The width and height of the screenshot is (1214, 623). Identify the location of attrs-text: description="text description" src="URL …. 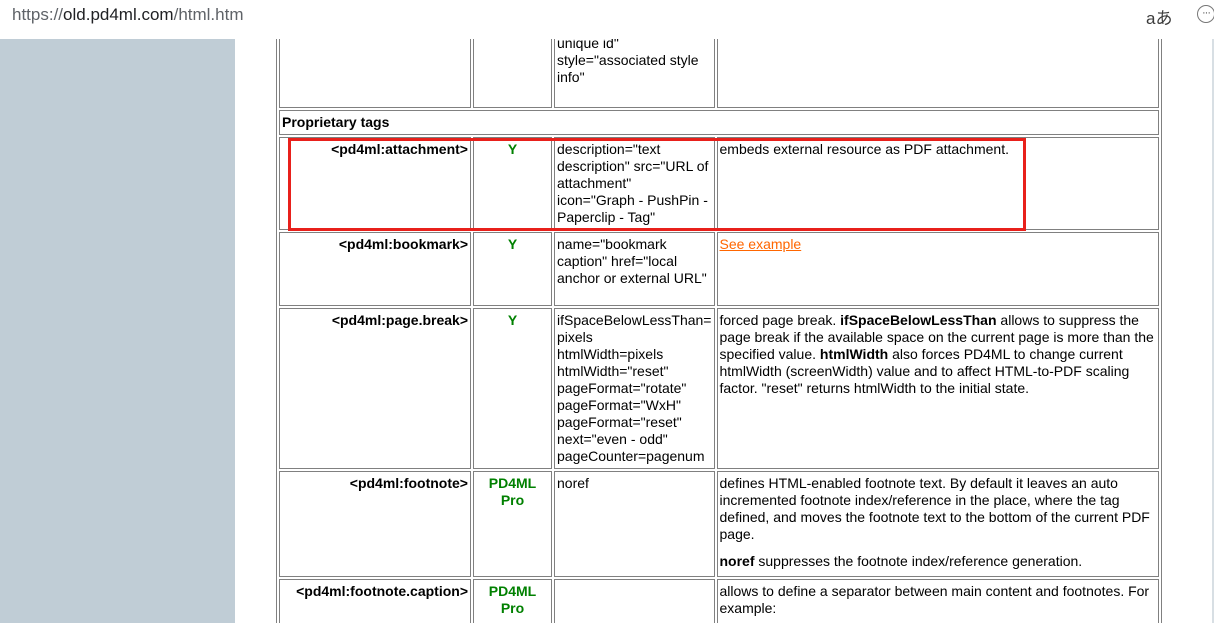
(634, 183).